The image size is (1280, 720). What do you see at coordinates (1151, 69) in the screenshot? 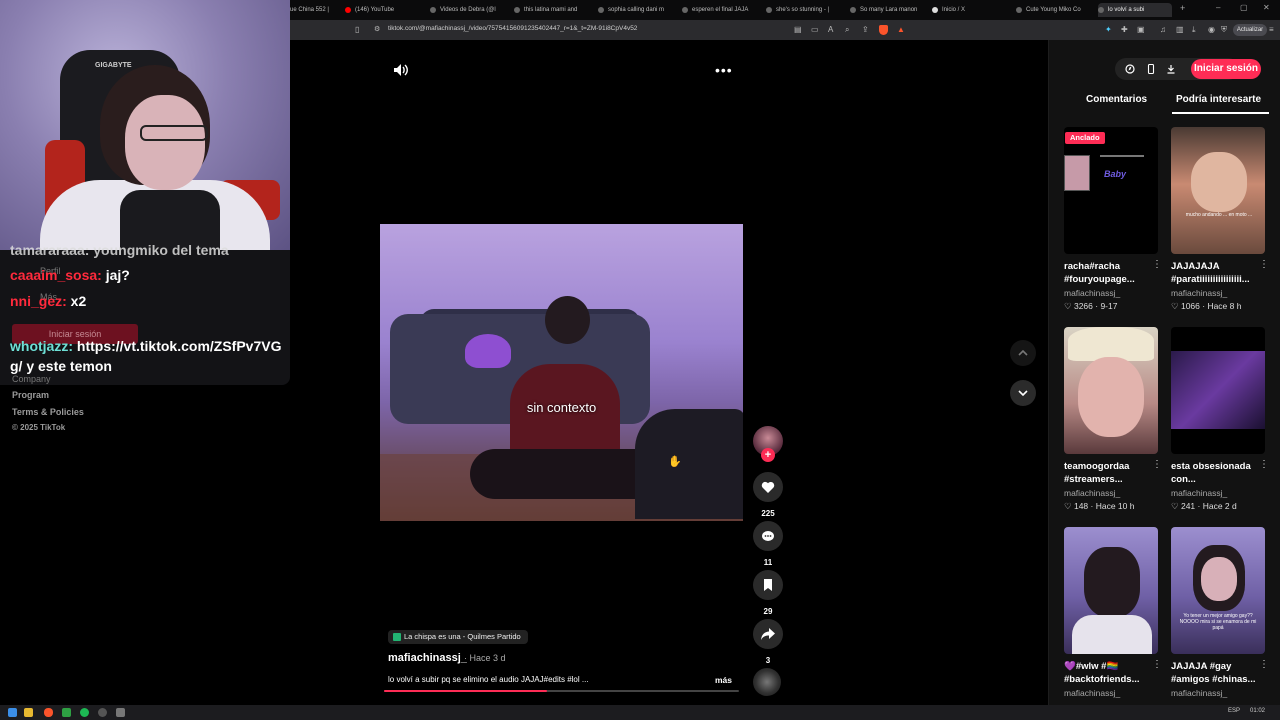
I see `device-icon` at bounding box center [1151, 69].